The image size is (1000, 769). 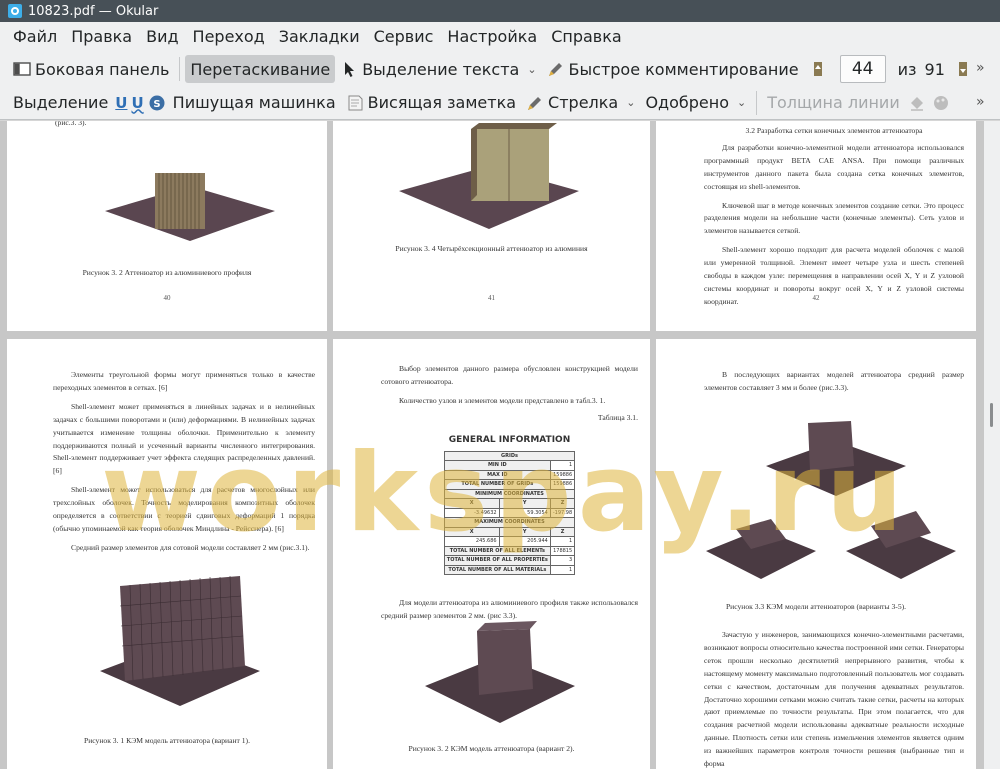 I want to click on page-number-label: 41, so click(x=491, y=298).